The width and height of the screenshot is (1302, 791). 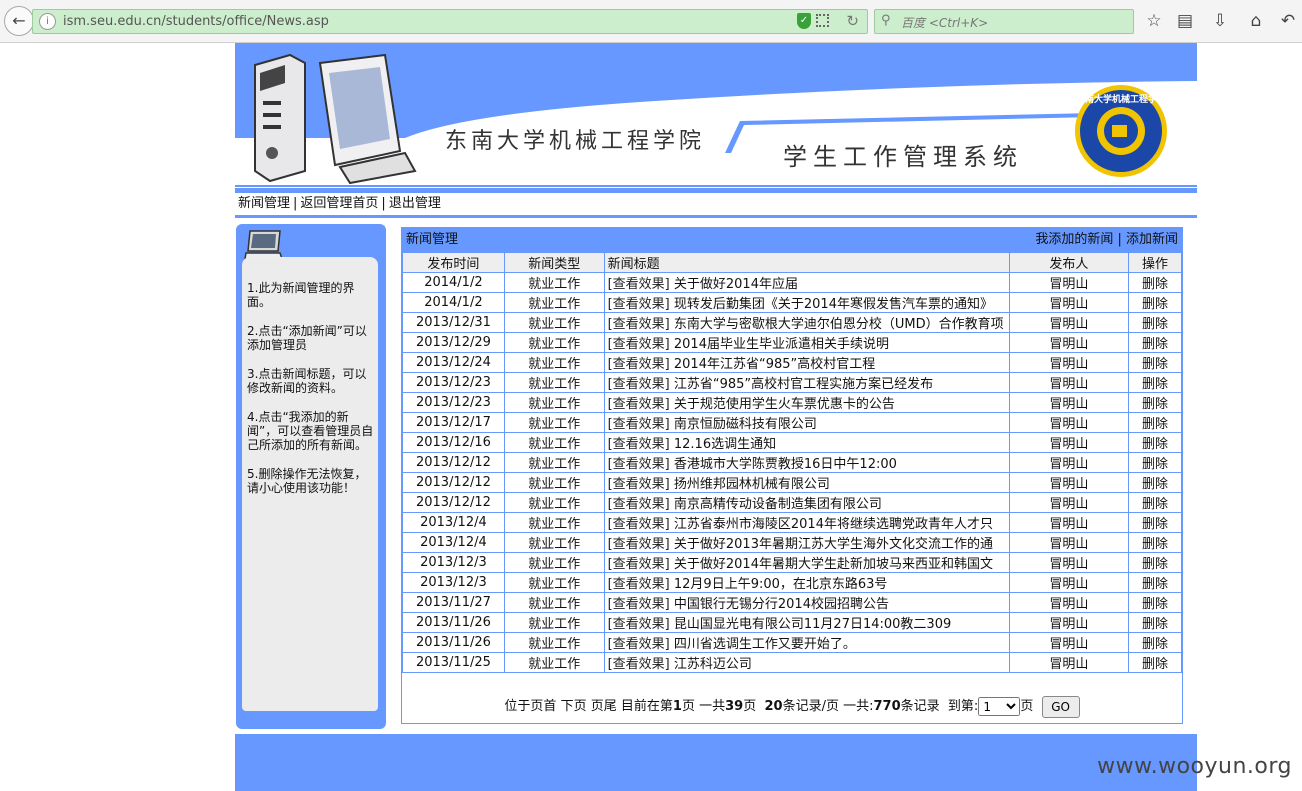 I want to click on add-news-link: 添加新闻, so click(x=1152, y=239).